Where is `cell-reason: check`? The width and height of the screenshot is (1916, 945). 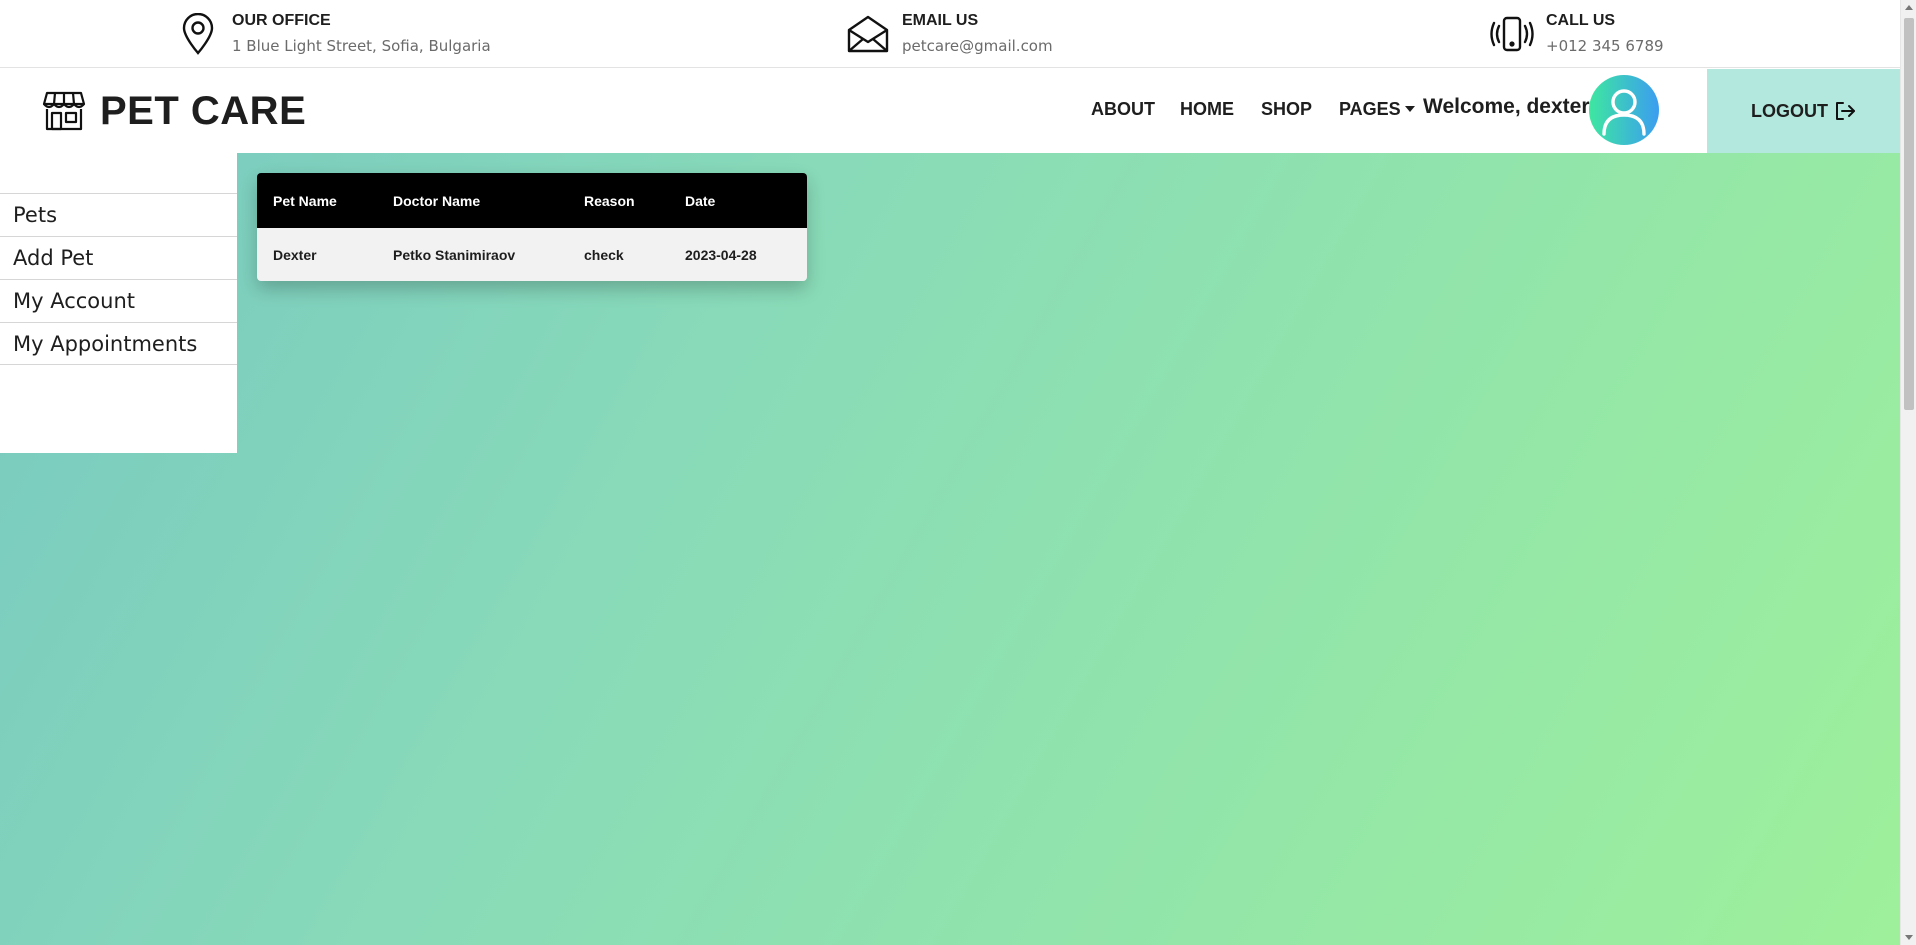
cell-reason: check is located at coordinates (604, 254).